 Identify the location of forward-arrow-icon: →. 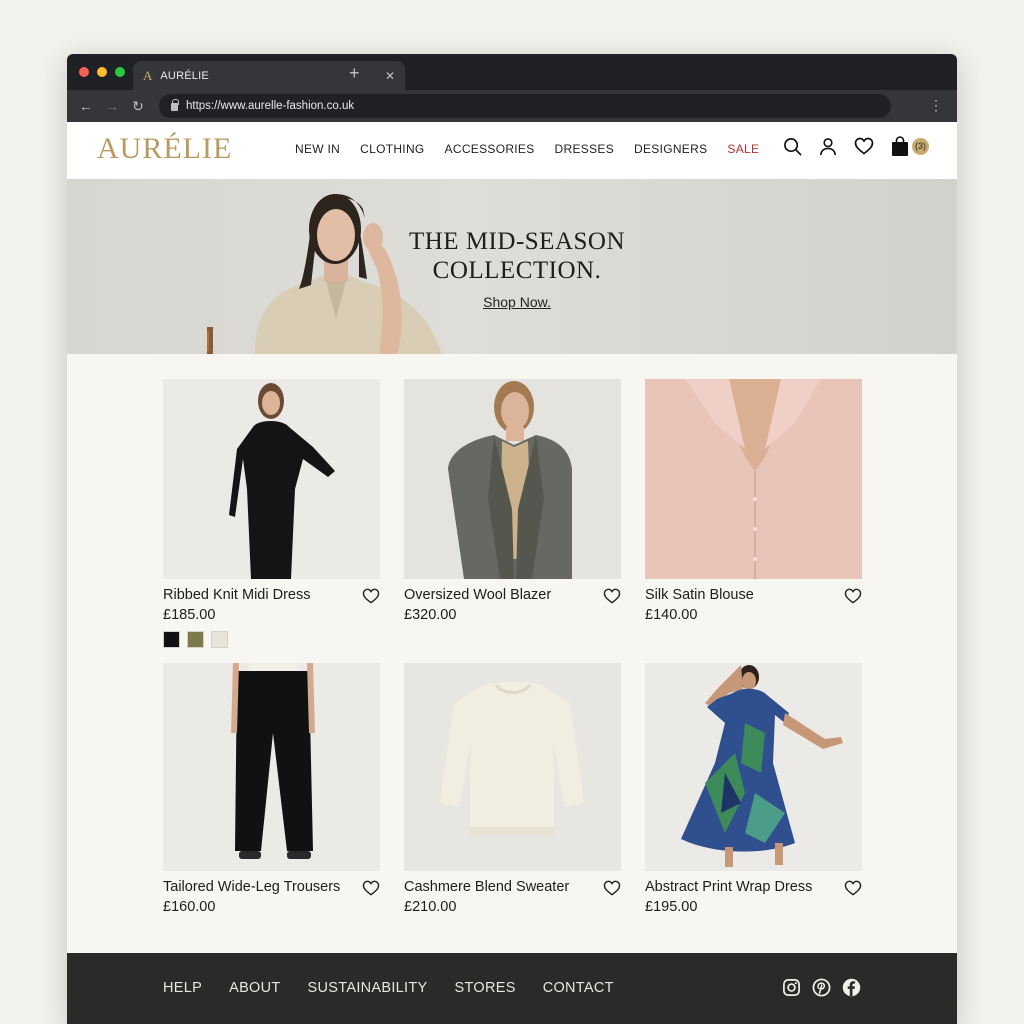
(112, 106).